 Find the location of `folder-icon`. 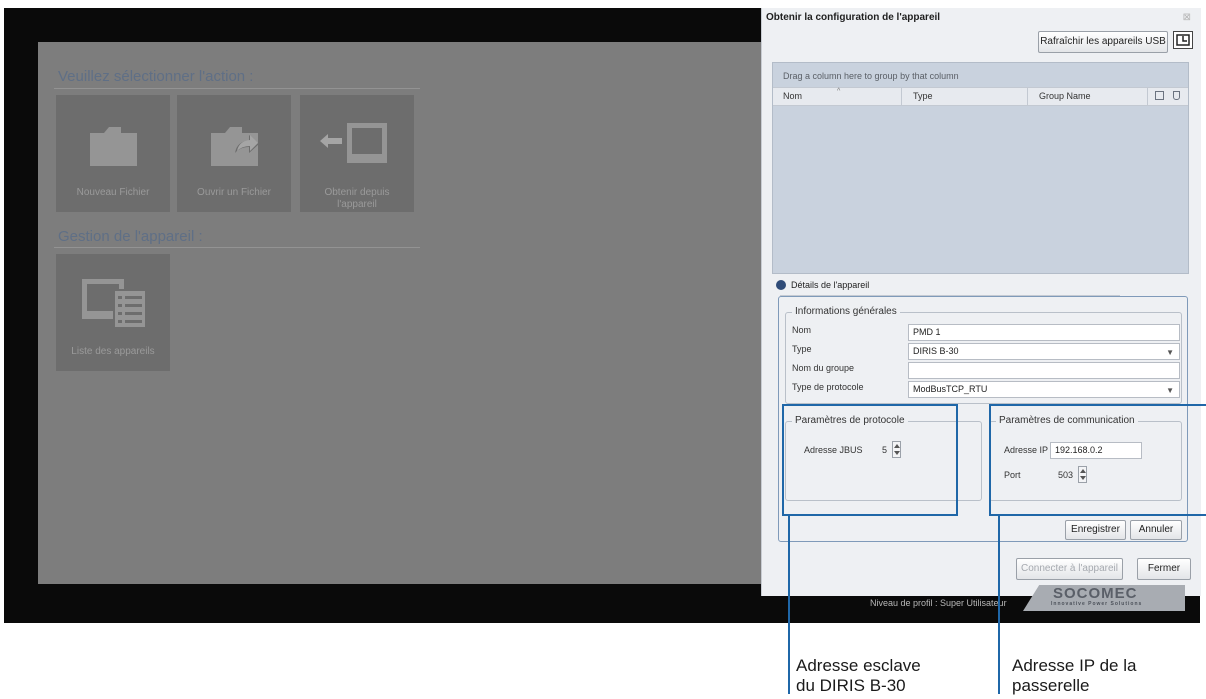

folder-icon is located at coordinates (113, 146).